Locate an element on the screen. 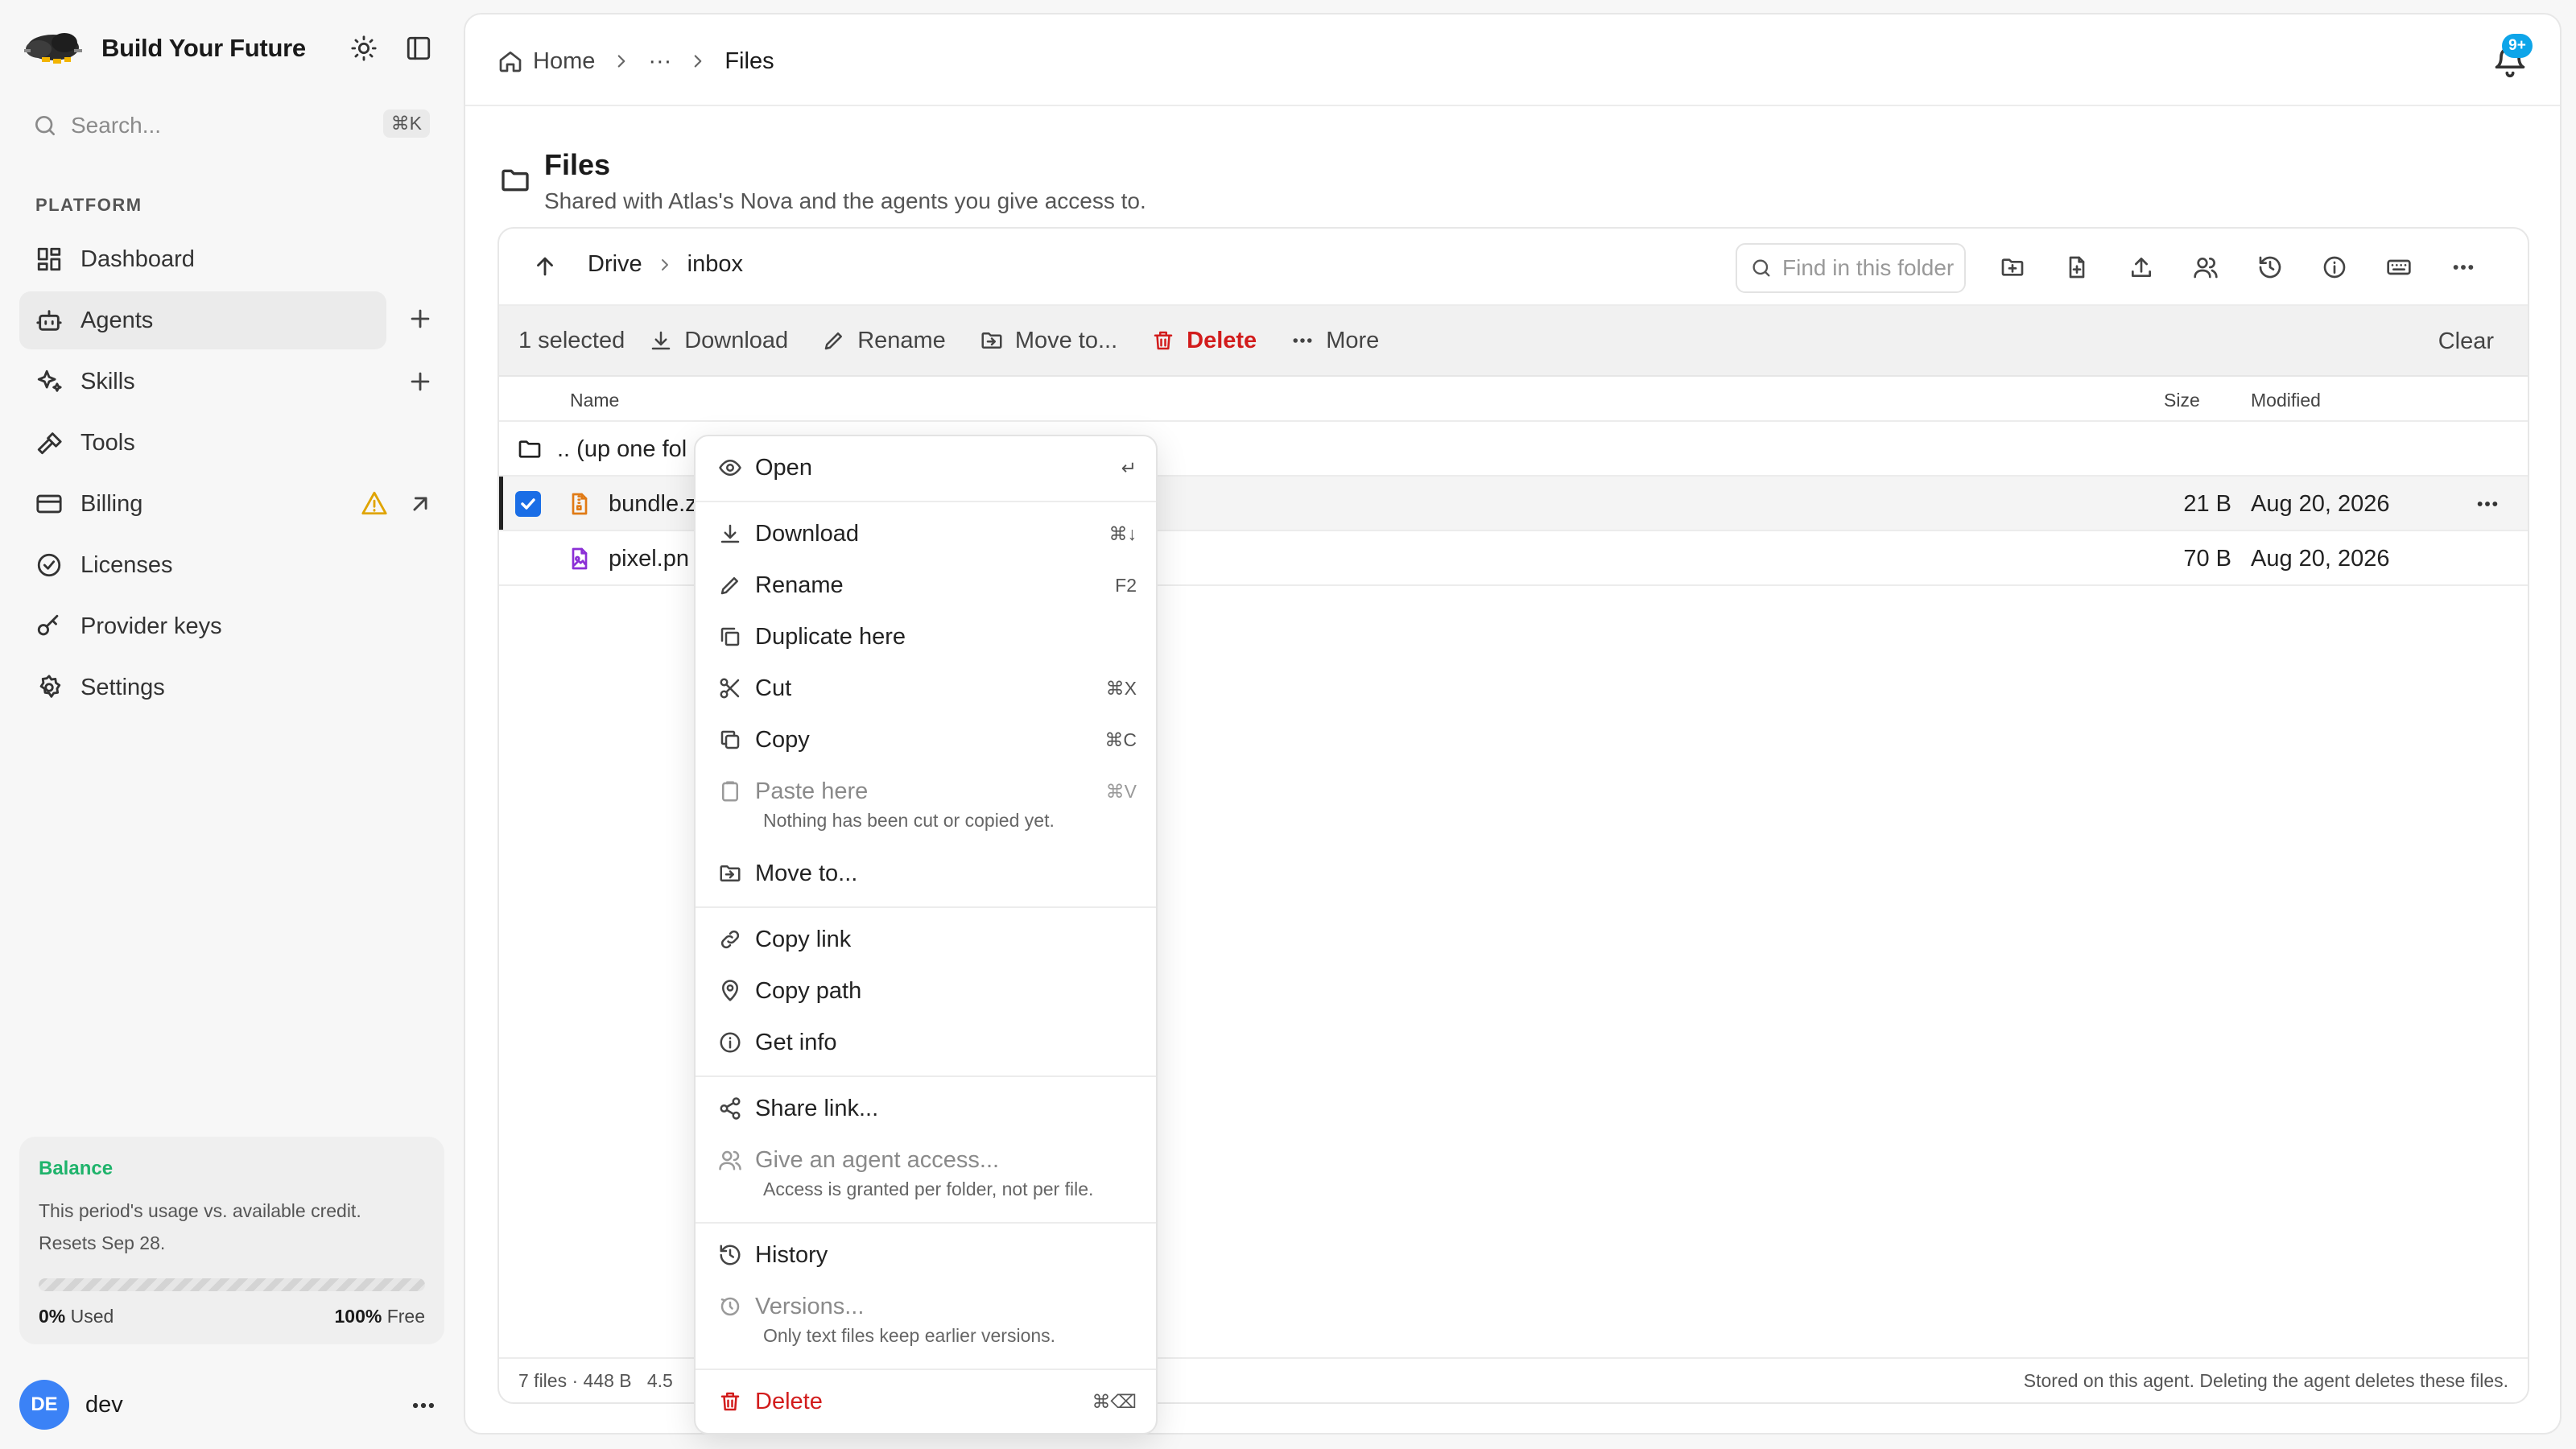 The image size is (2576, 1449). more-horizontal-icon is located at coordinates (2487, 504).